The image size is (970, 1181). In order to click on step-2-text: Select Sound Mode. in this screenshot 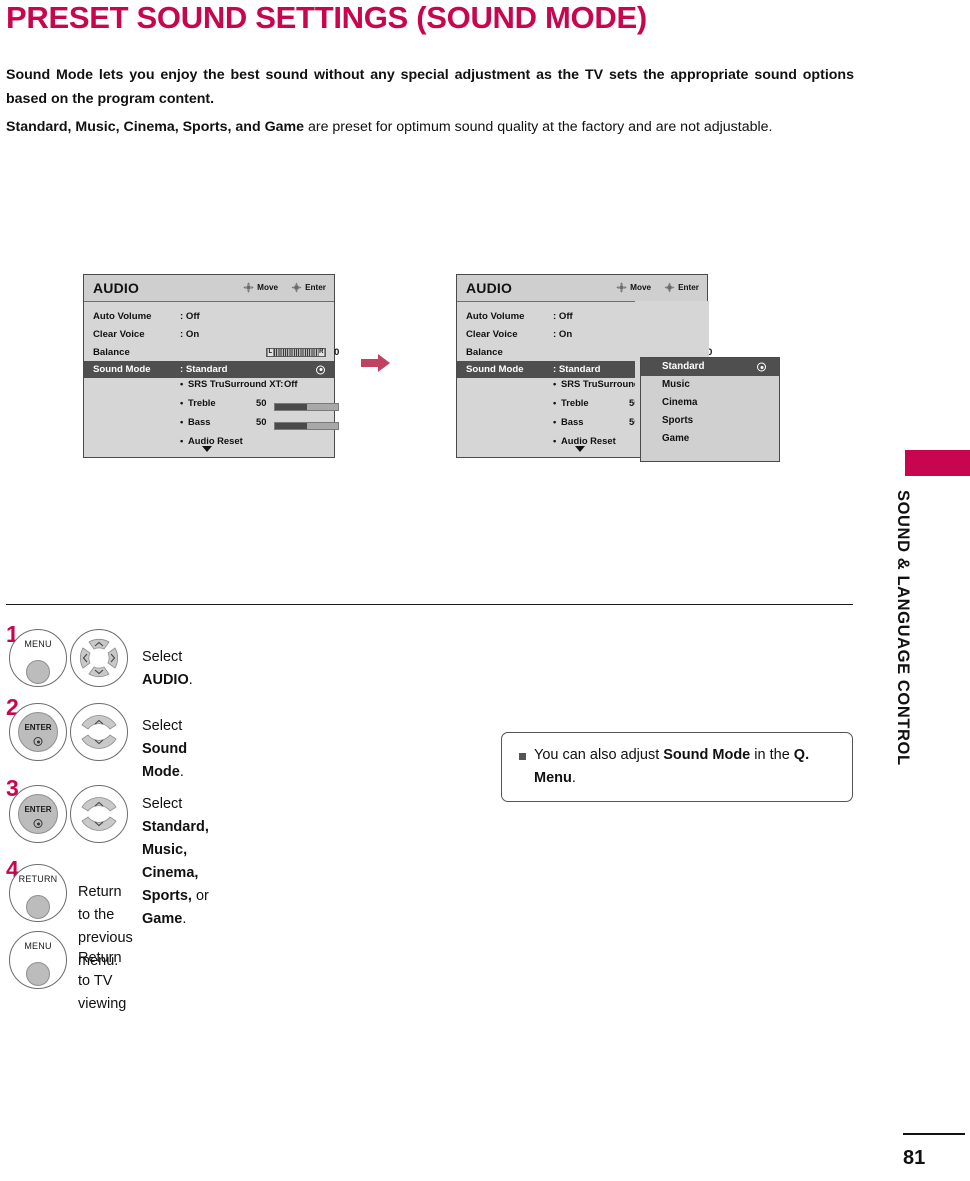, I will do `click(164, 749)`.